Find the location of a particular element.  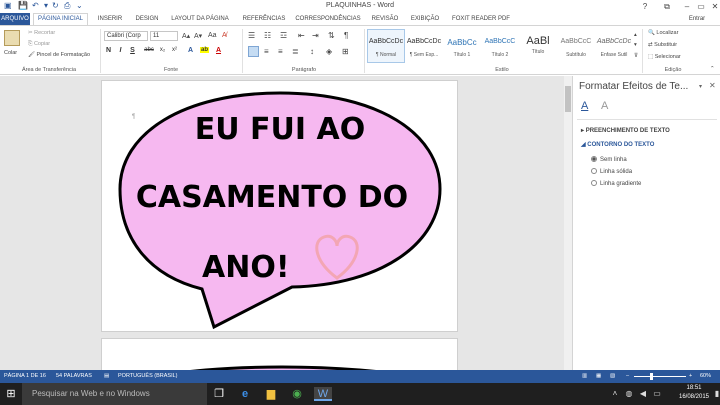

cut-button: ✂ Recortar is located at coordinates (41, 33).